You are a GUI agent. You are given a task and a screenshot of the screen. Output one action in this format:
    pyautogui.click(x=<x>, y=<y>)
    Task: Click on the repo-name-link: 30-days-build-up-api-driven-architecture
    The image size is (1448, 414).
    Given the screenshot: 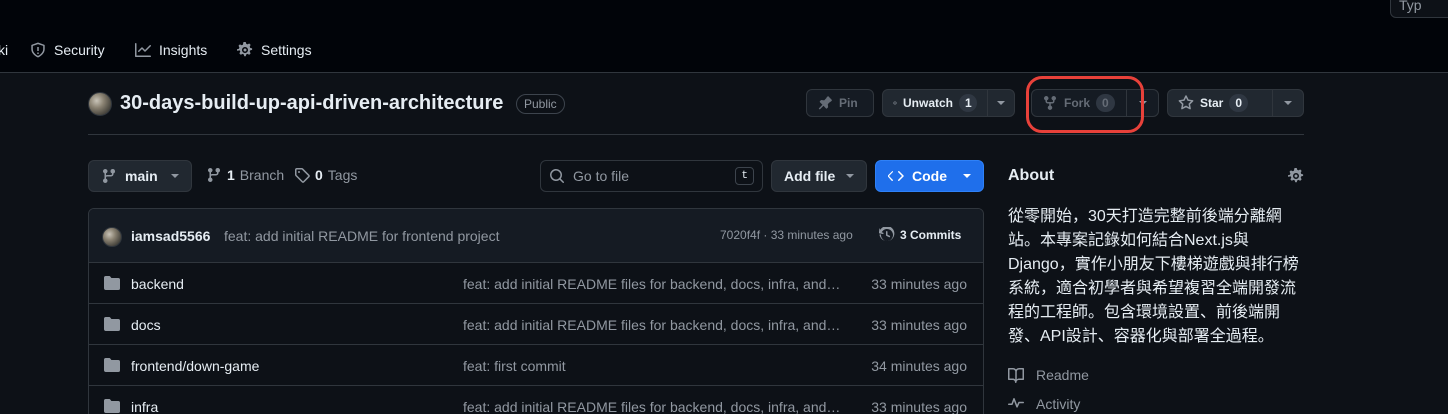 What is the action you would take?
    pyautogui.click(x=311, y=103)
    